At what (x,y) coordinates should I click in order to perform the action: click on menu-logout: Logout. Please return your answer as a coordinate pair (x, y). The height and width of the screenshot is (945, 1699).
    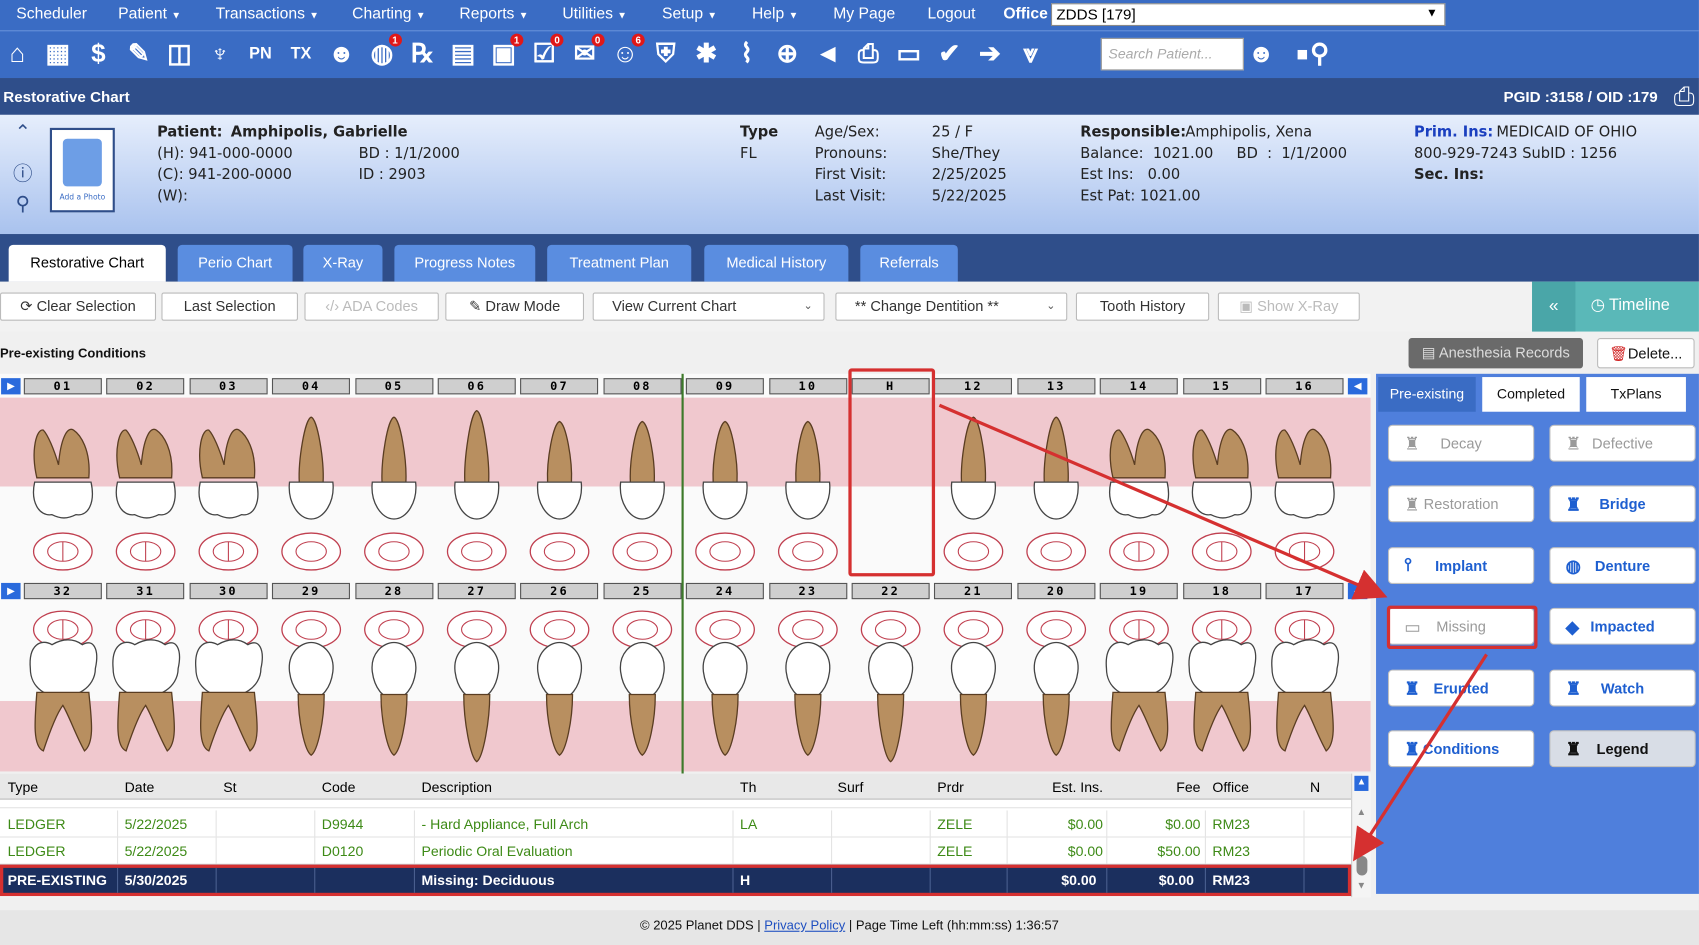
    Looking at the image, I should click on (951, 13).